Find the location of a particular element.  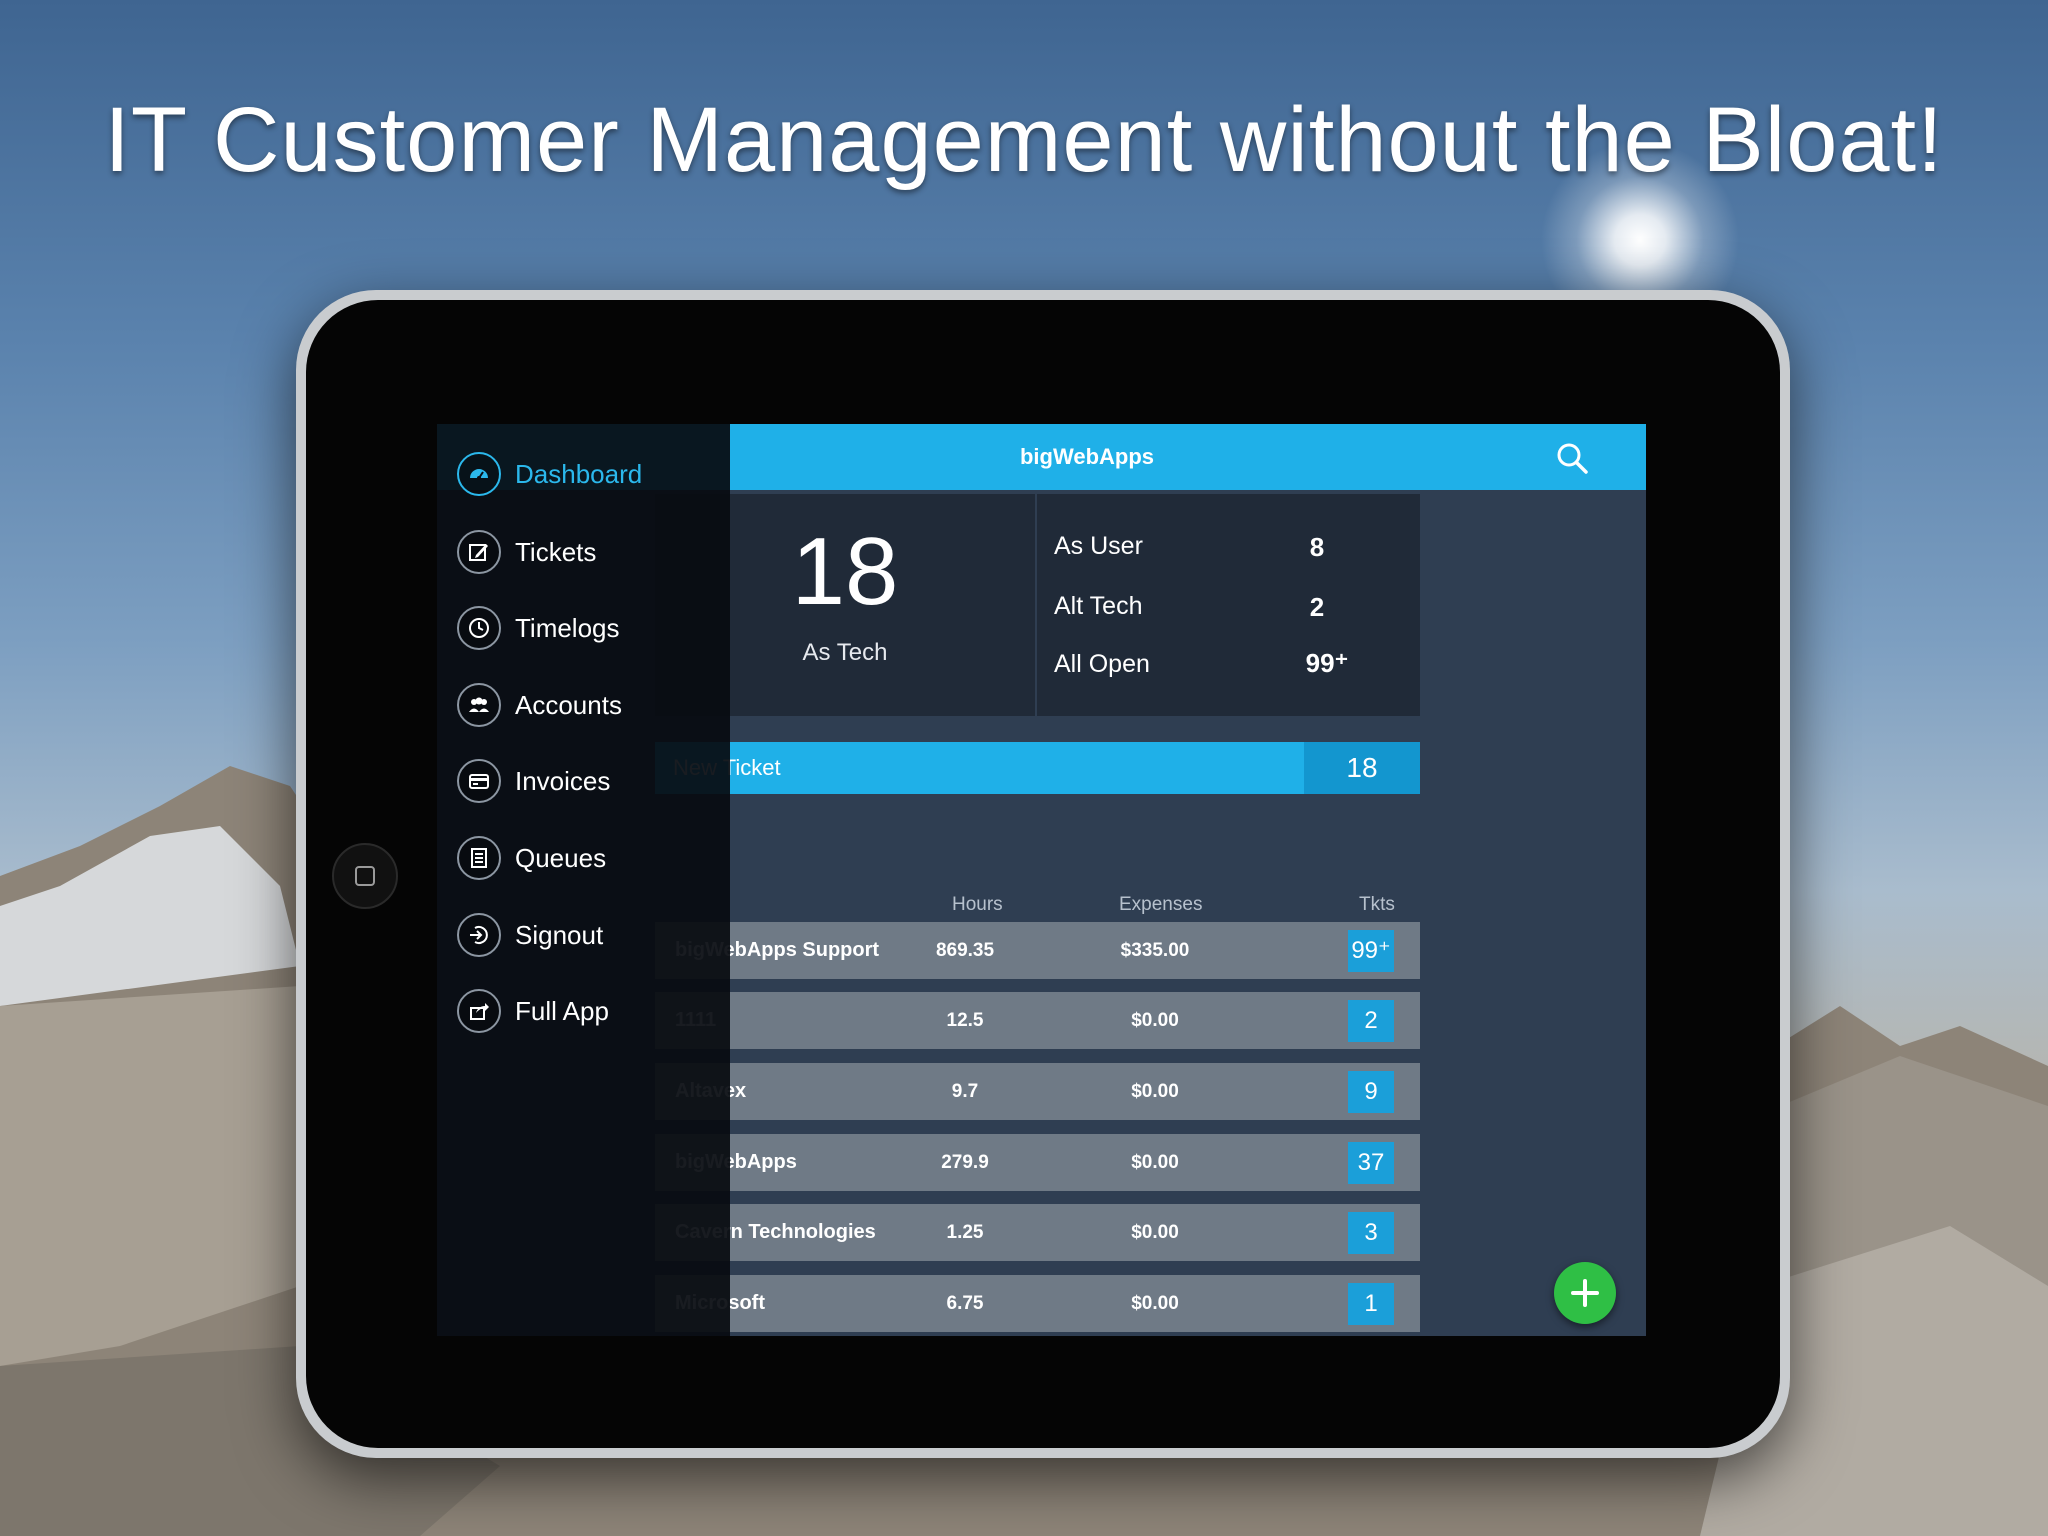

stat-value-alt-tech: 2 is located at coordinates (1317, 607).